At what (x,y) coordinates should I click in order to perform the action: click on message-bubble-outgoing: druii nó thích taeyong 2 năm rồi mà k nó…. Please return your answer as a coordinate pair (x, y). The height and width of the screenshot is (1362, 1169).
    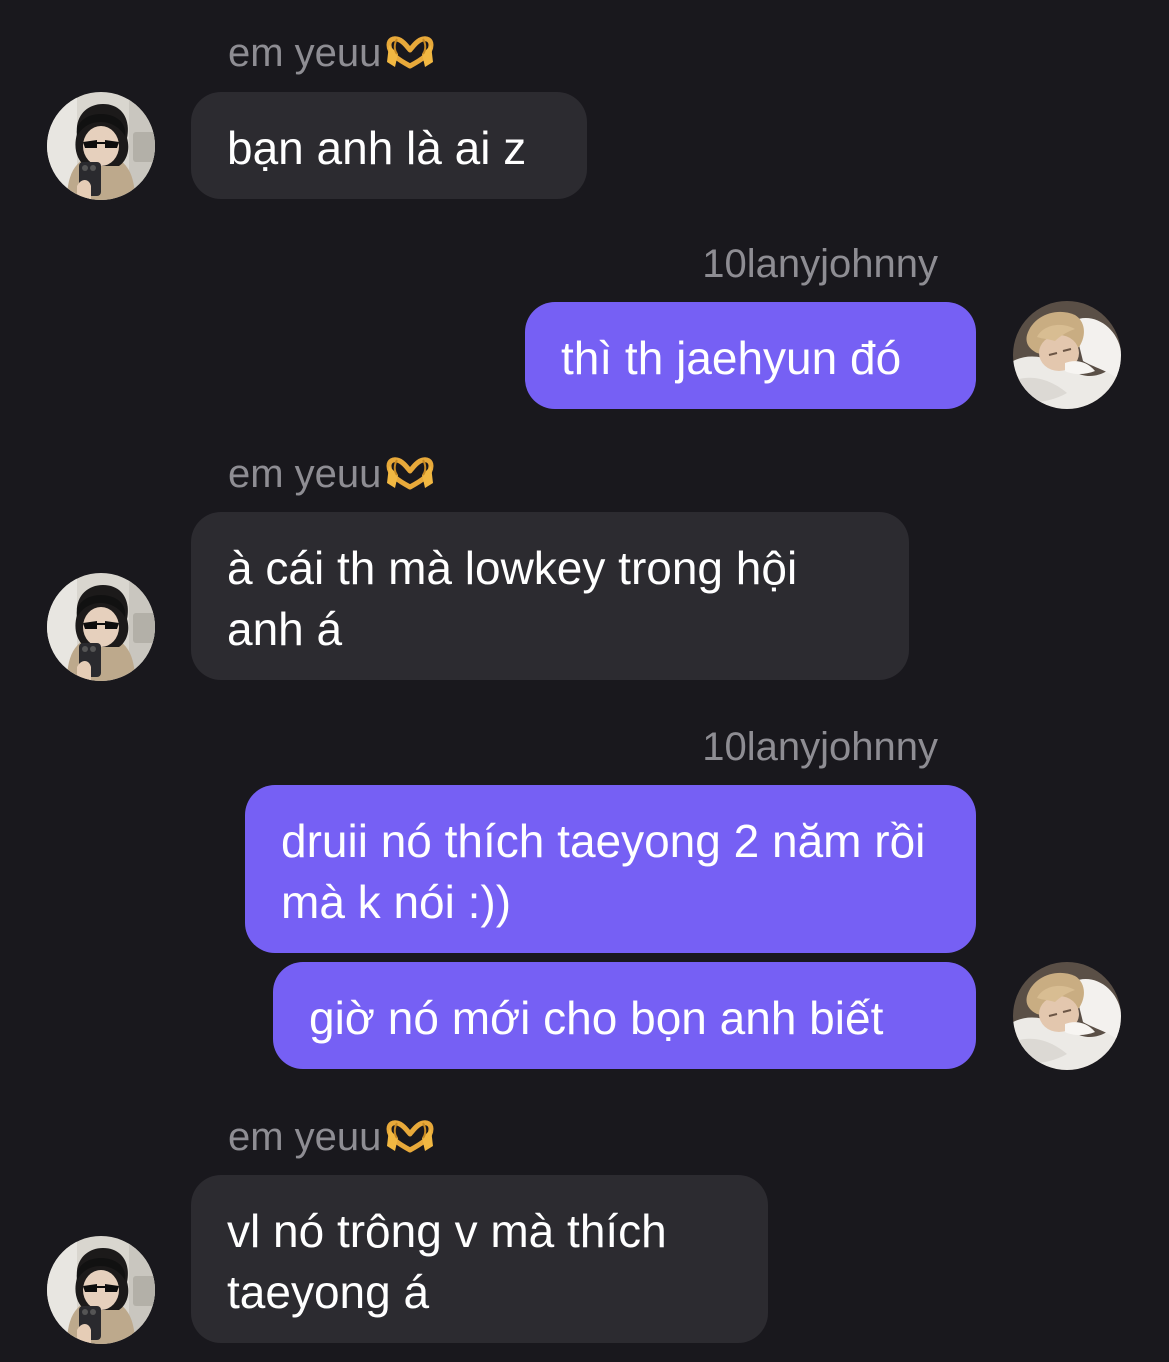
    Looking at the image, I should click on (610, 869).